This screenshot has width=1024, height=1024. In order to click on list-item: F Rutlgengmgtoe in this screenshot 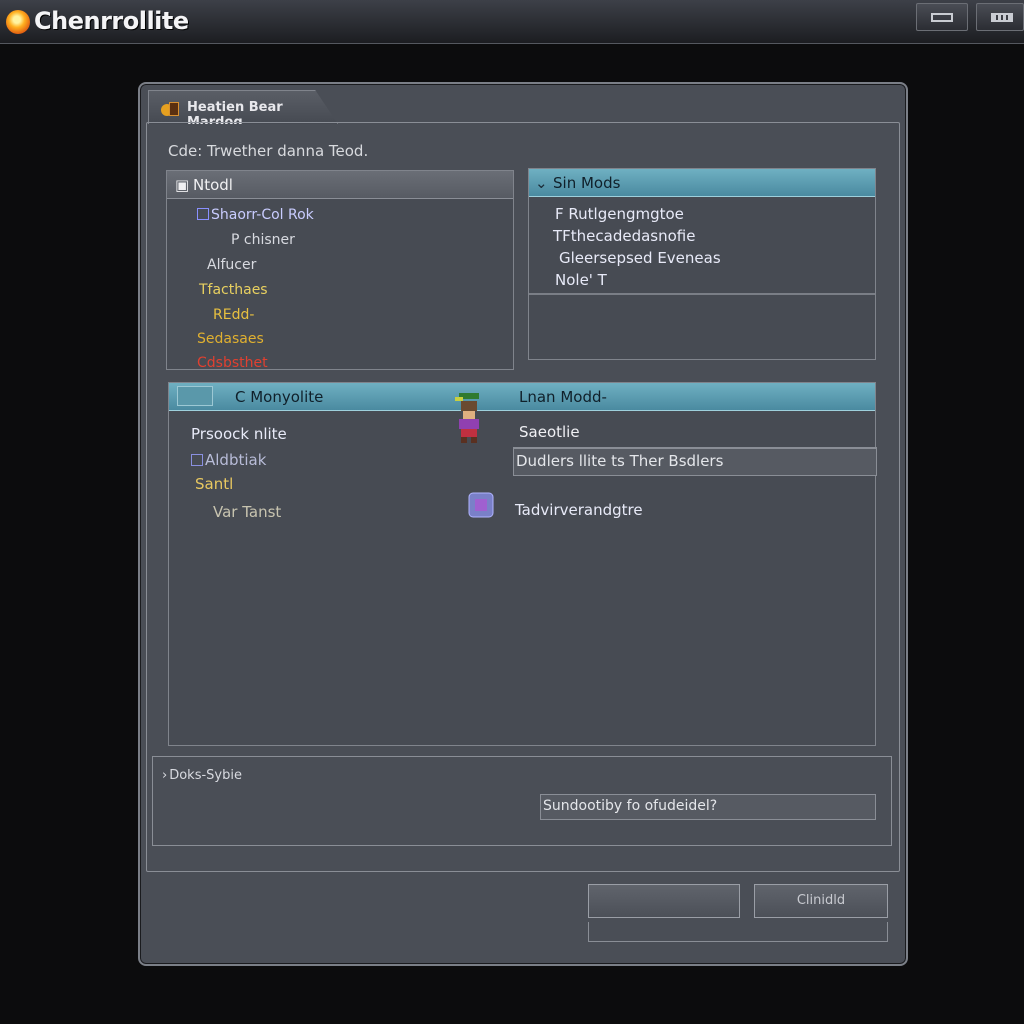, I will do `click(619, 214)`.